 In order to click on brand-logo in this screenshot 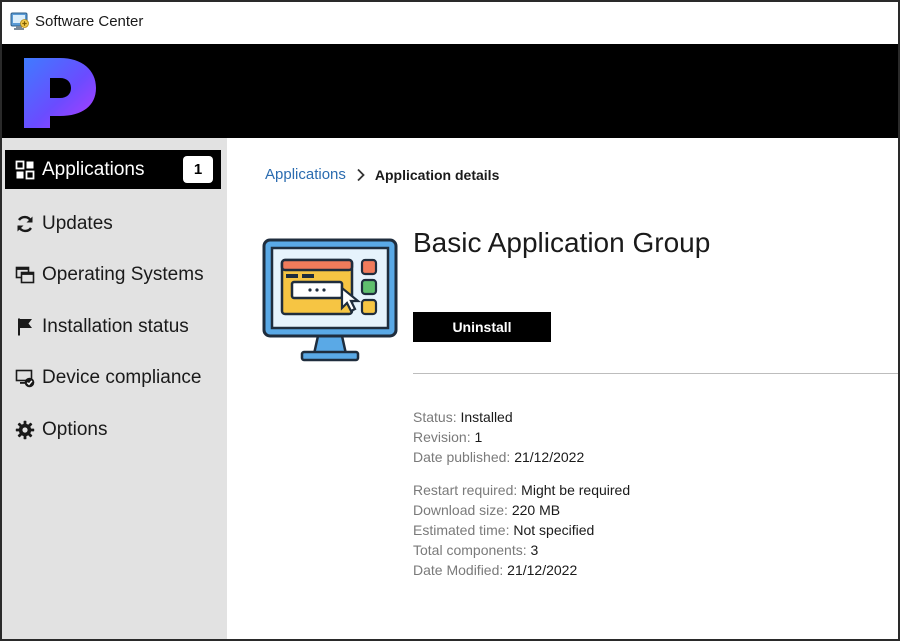, I will do `click(59, 92)`.